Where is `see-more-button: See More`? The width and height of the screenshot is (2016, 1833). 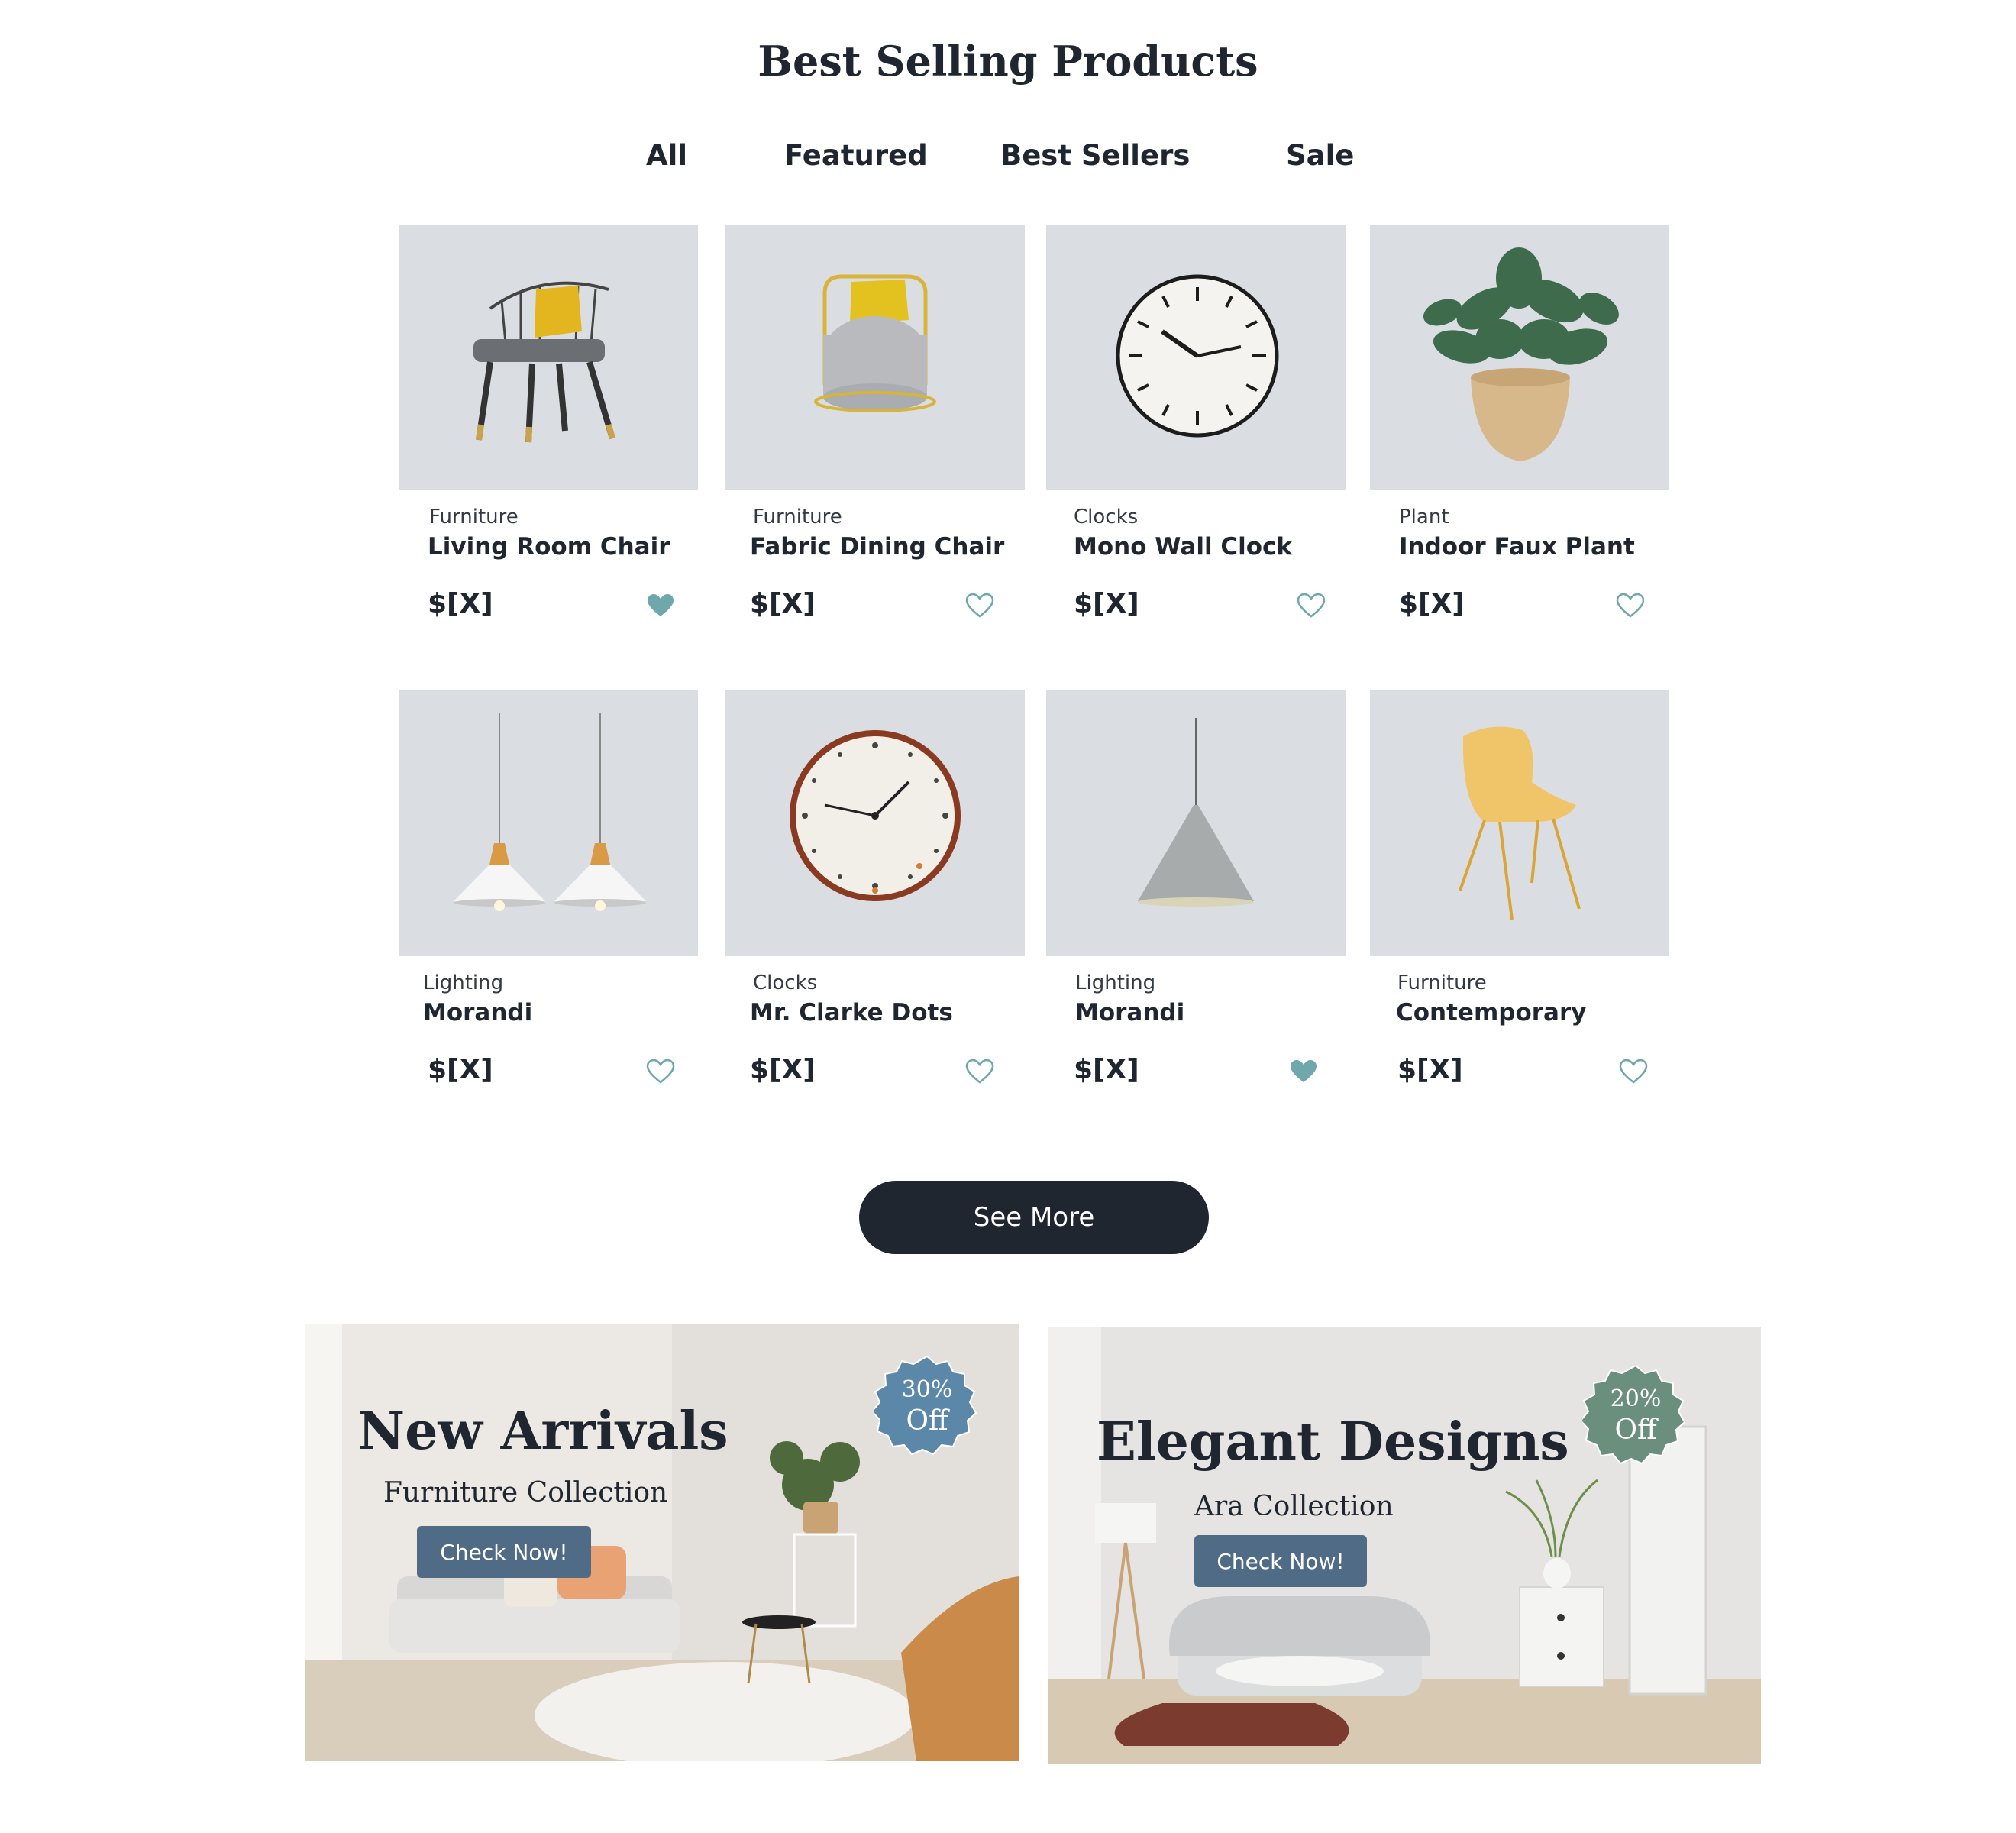
see-more-button: See More is located at coordinates (1034, 1217).